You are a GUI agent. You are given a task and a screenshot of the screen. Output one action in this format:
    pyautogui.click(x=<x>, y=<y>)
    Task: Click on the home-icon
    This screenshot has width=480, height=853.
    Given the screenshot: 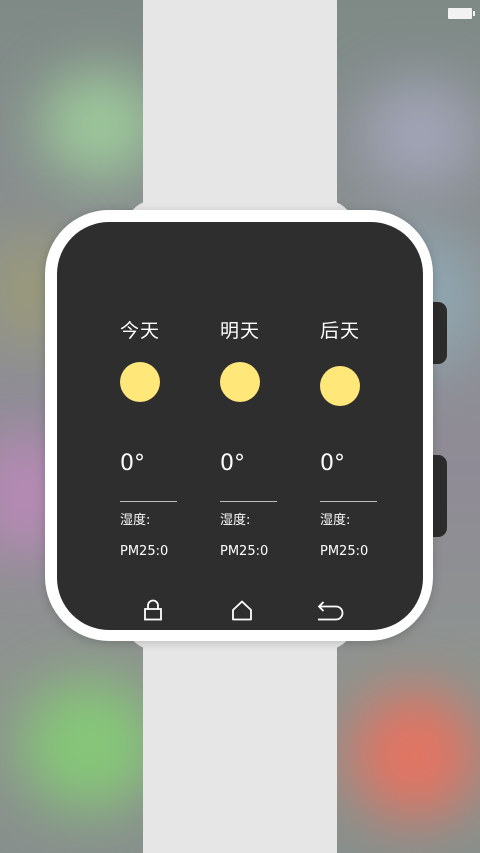 What is the action you would take?
    pyautogui.click(x=242, y=610)
    